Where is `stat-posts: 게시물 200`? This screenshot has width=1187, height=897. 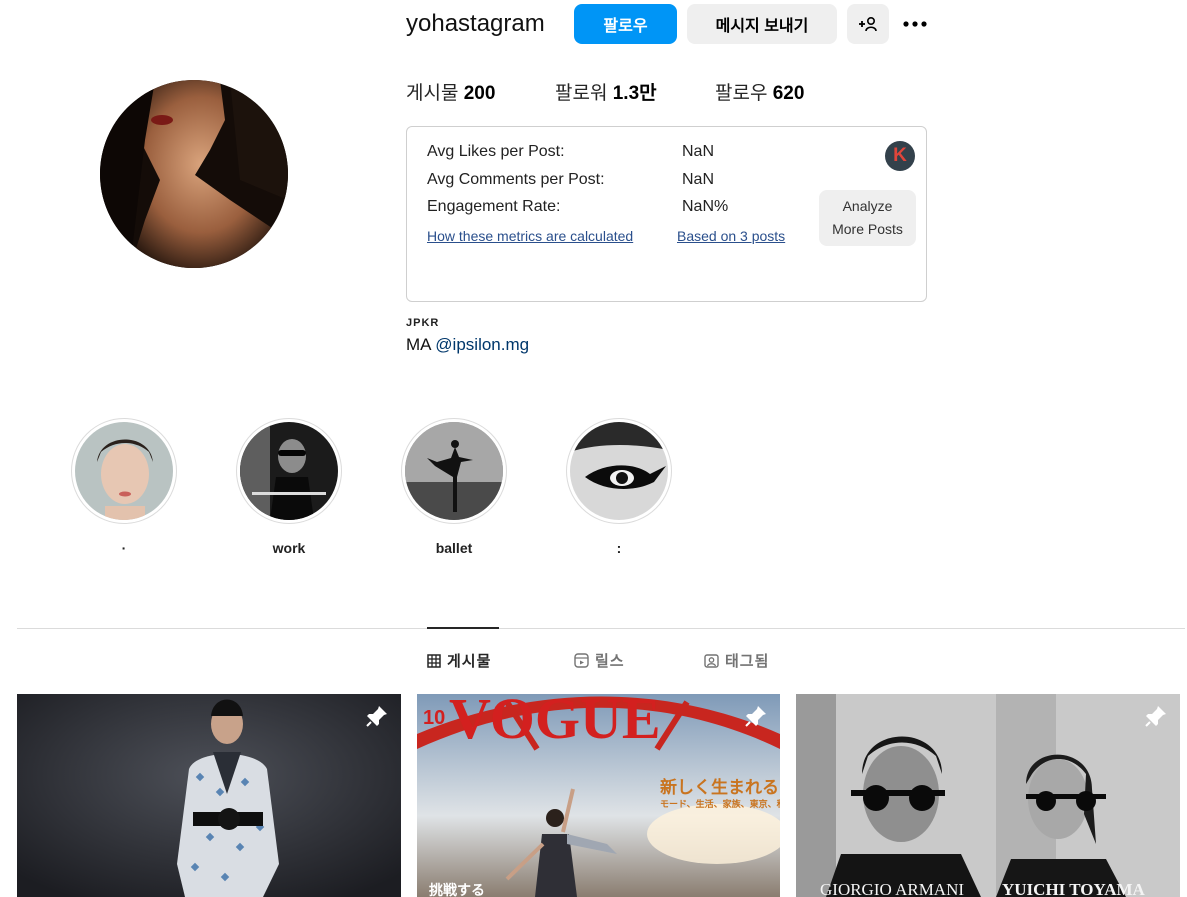
stat-posts: 게시물 200 is located at coordinates (450, 91).